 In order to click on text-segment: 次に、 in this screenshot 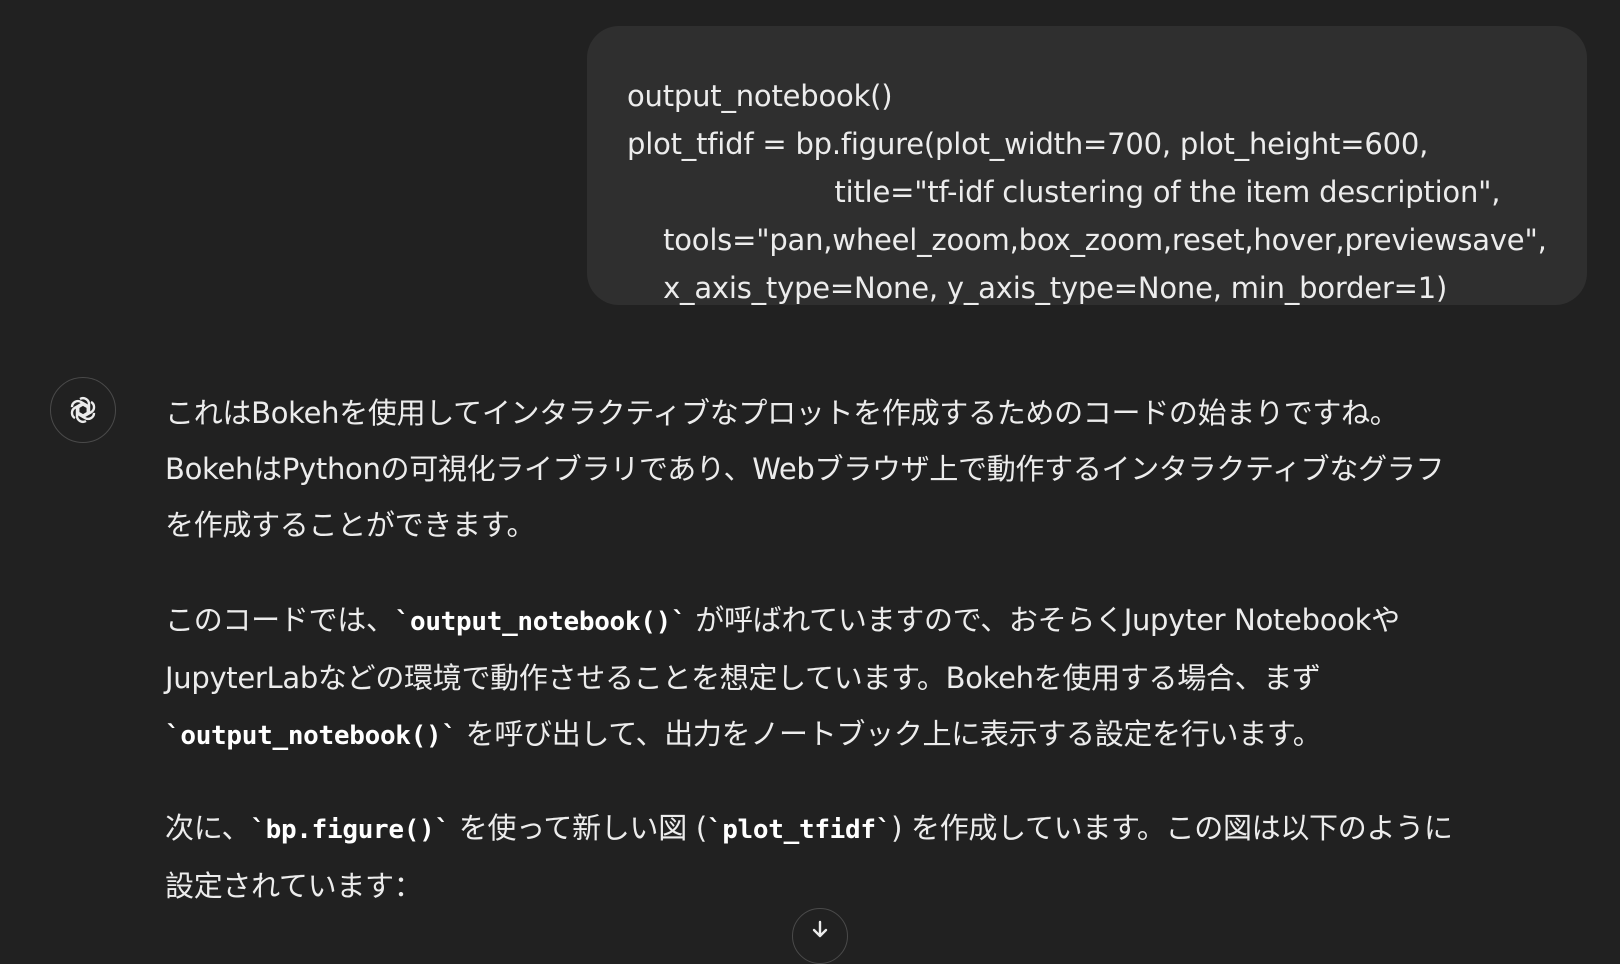, I will do `click(208, 828)`.